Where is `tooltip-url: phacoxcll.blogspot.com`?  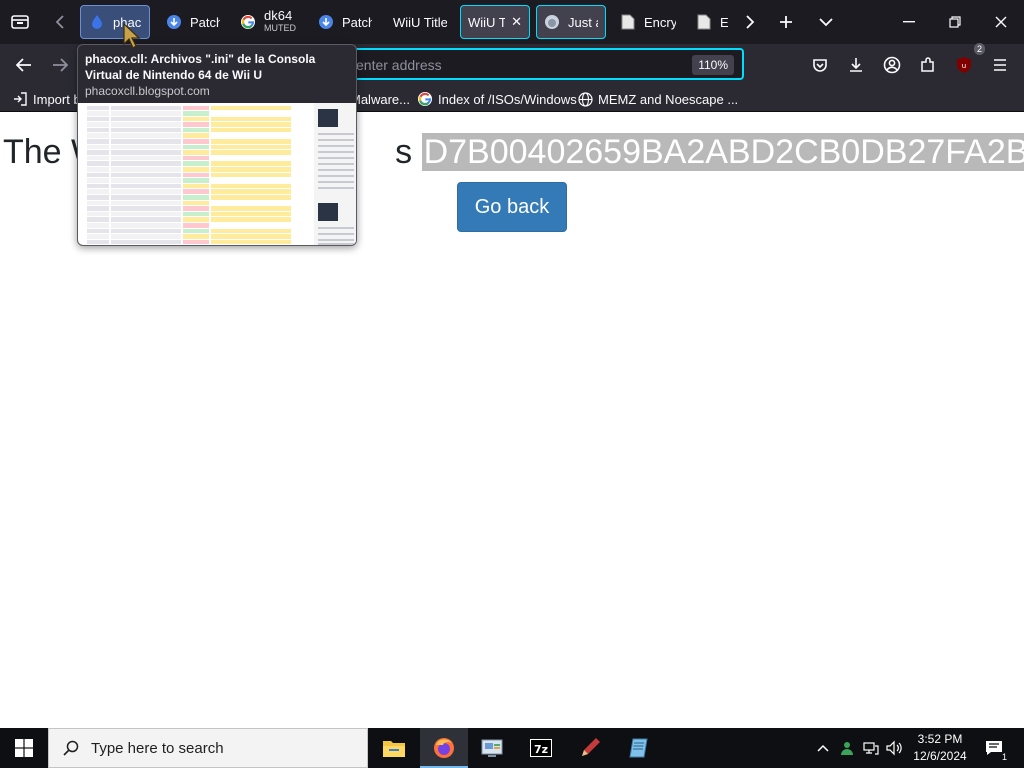
tooltip-url: phacoxcll.blogspot.com is located at coordinates (147, 91).